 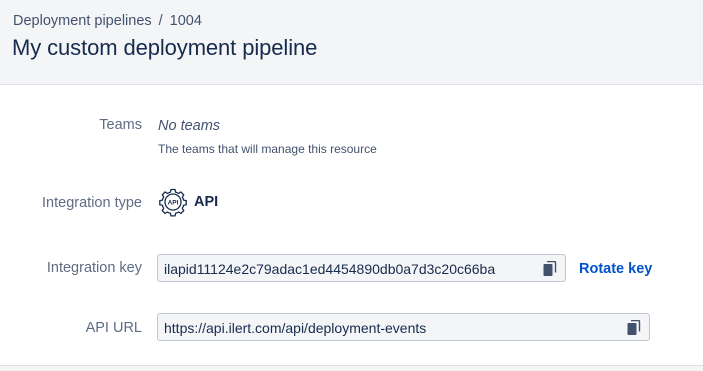 What do you see at coordinates (206, 202) in the screenshot?
I see `integration-type-value: API` at bounding box center [206, 202].